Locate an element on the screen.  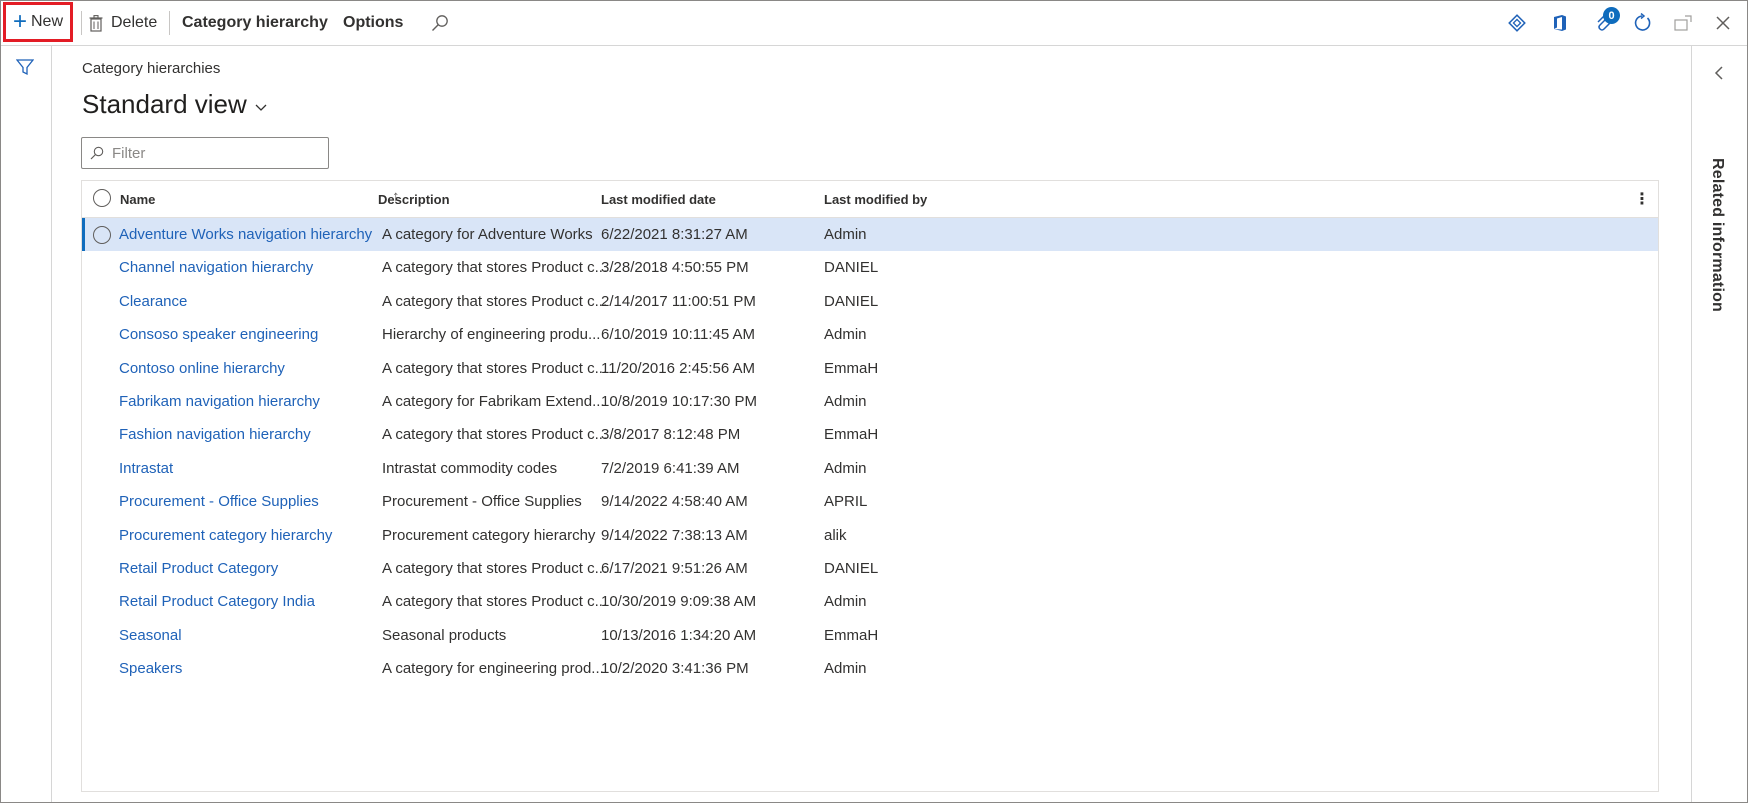
filter-pane is located at coordinates (26, 424).